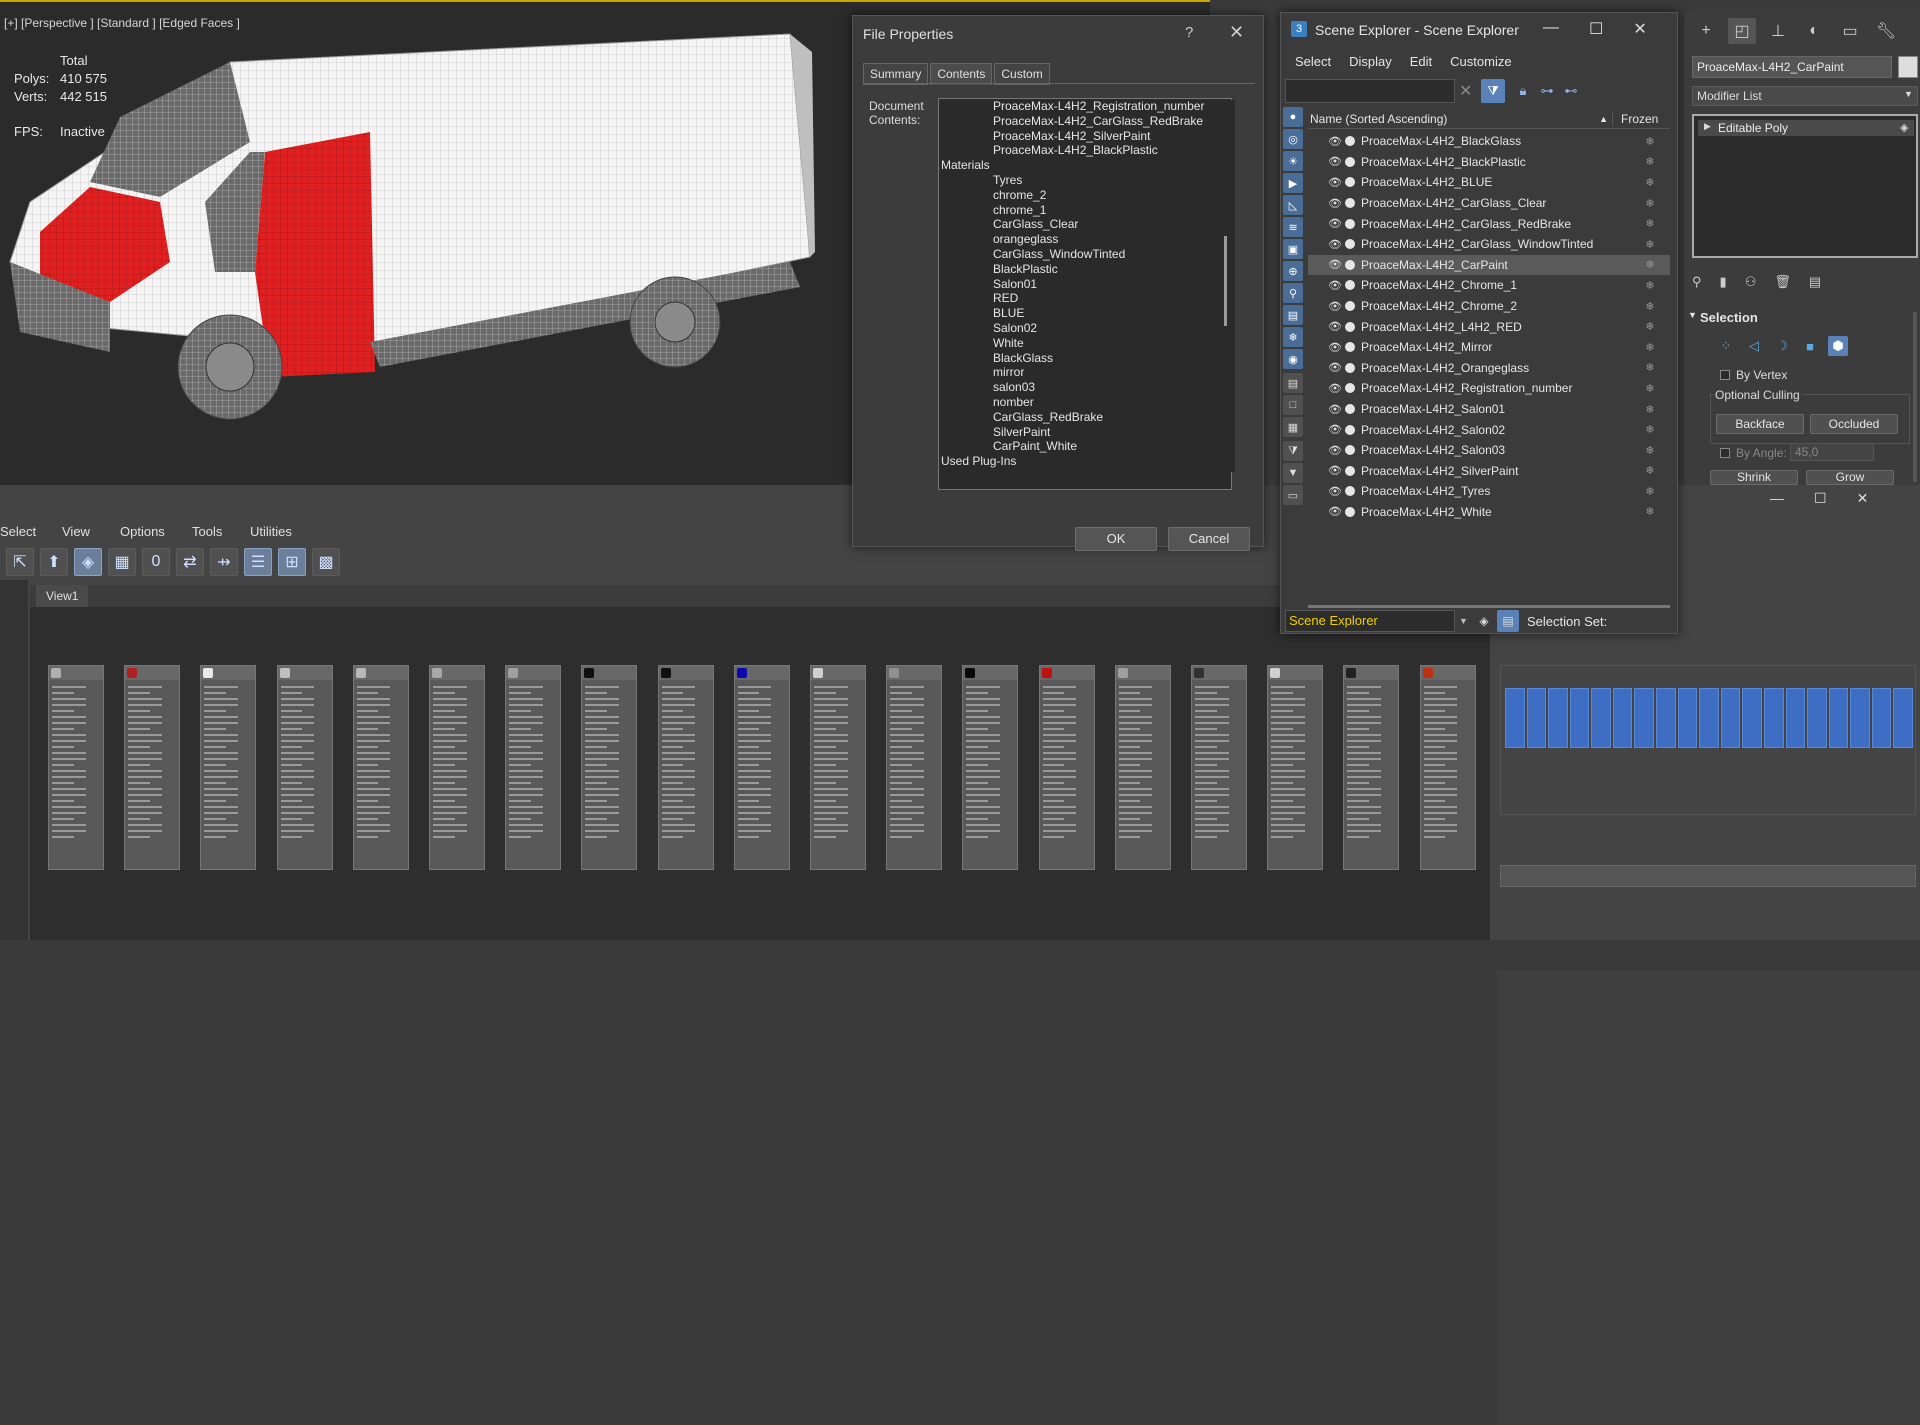 The image size is (1920, 1425). Describe the element at coordinates (1293, 405) in the screenshot. I see `display-none-icon: □` at that location.